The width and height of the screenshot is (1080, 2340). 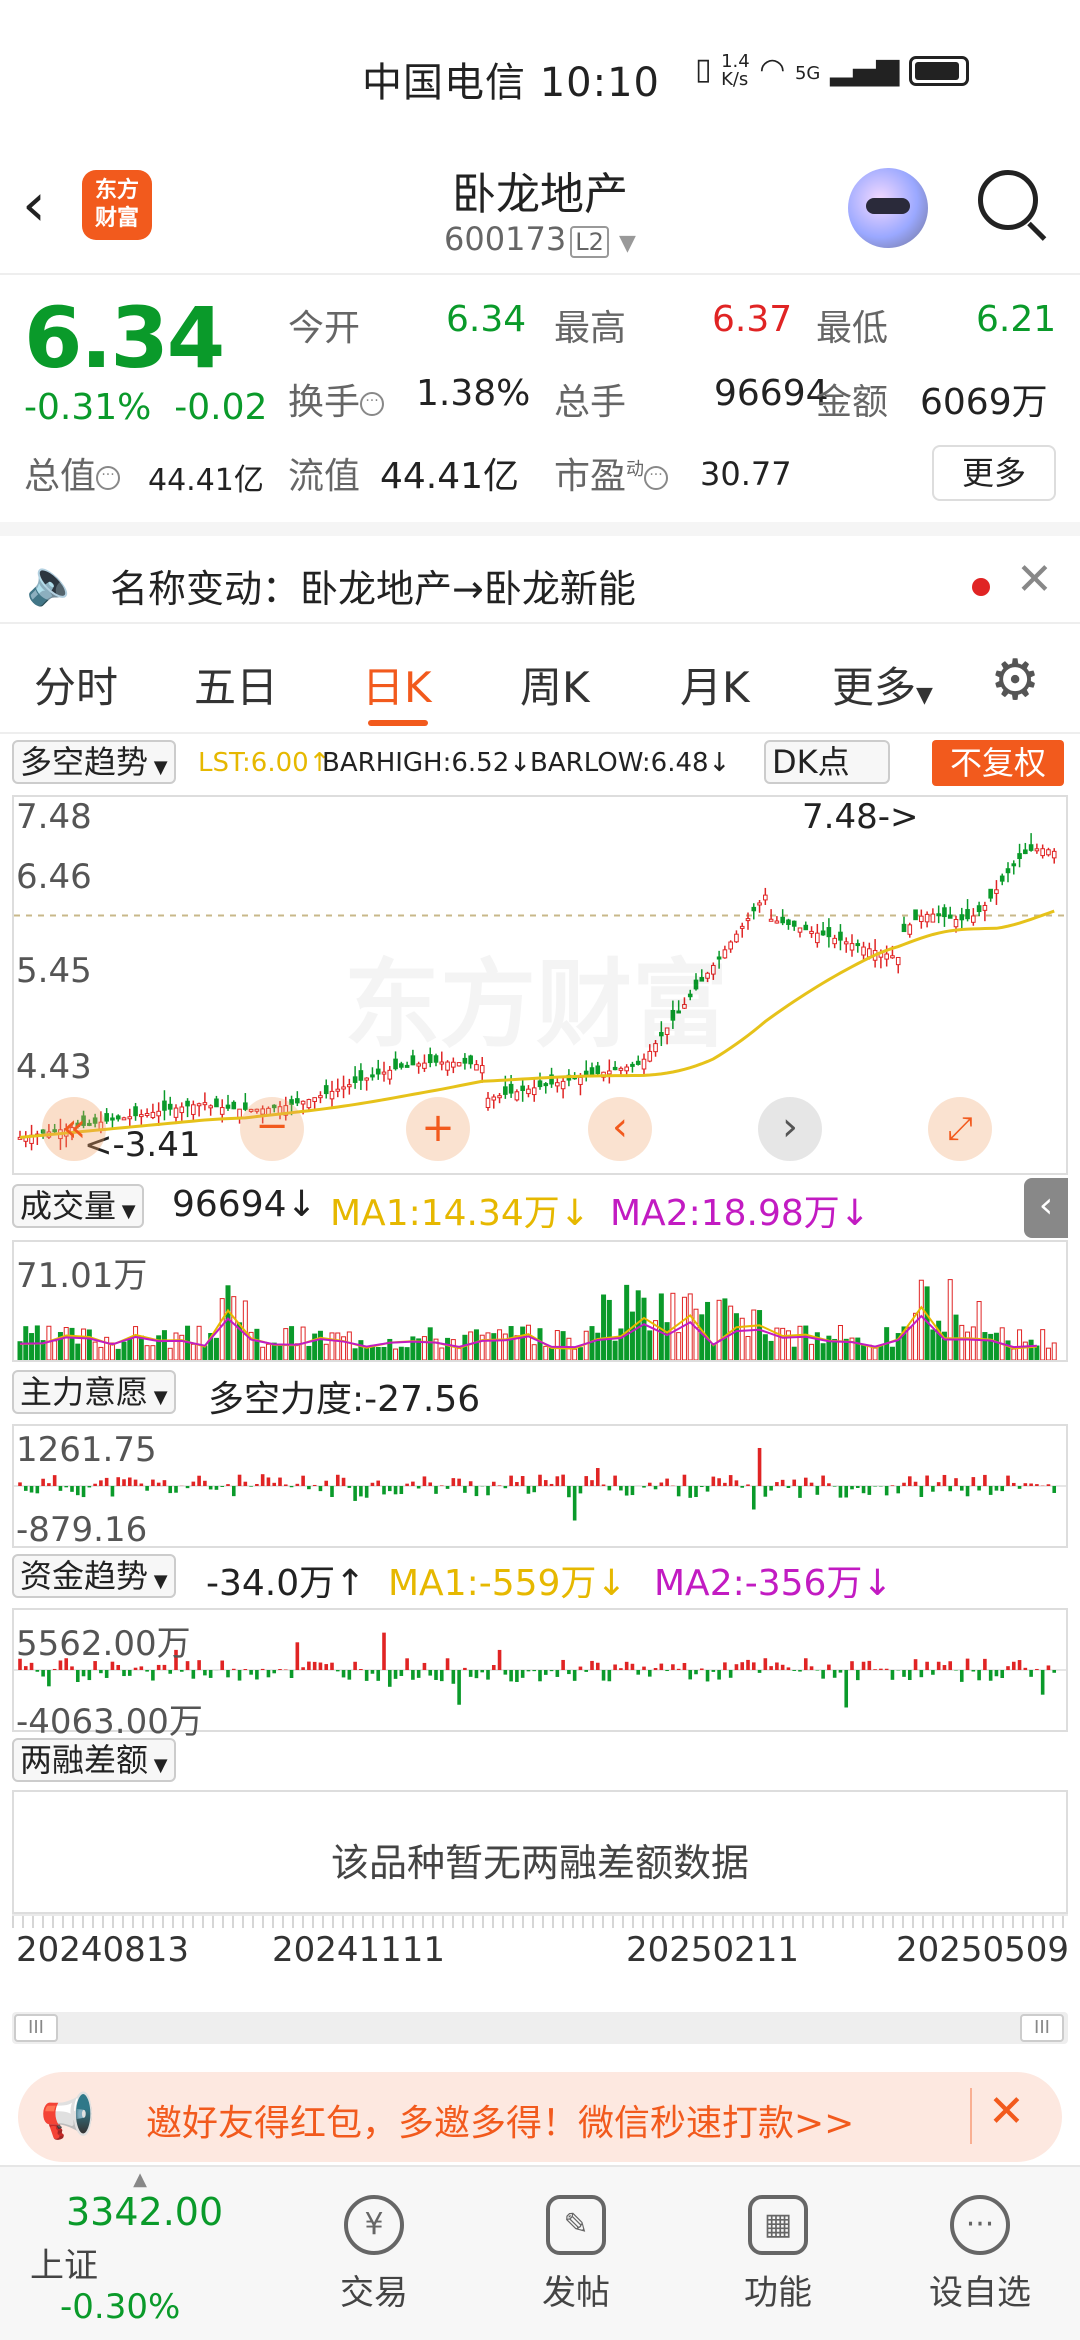 I want to click on search-icon, so click(x=1012, y=205).